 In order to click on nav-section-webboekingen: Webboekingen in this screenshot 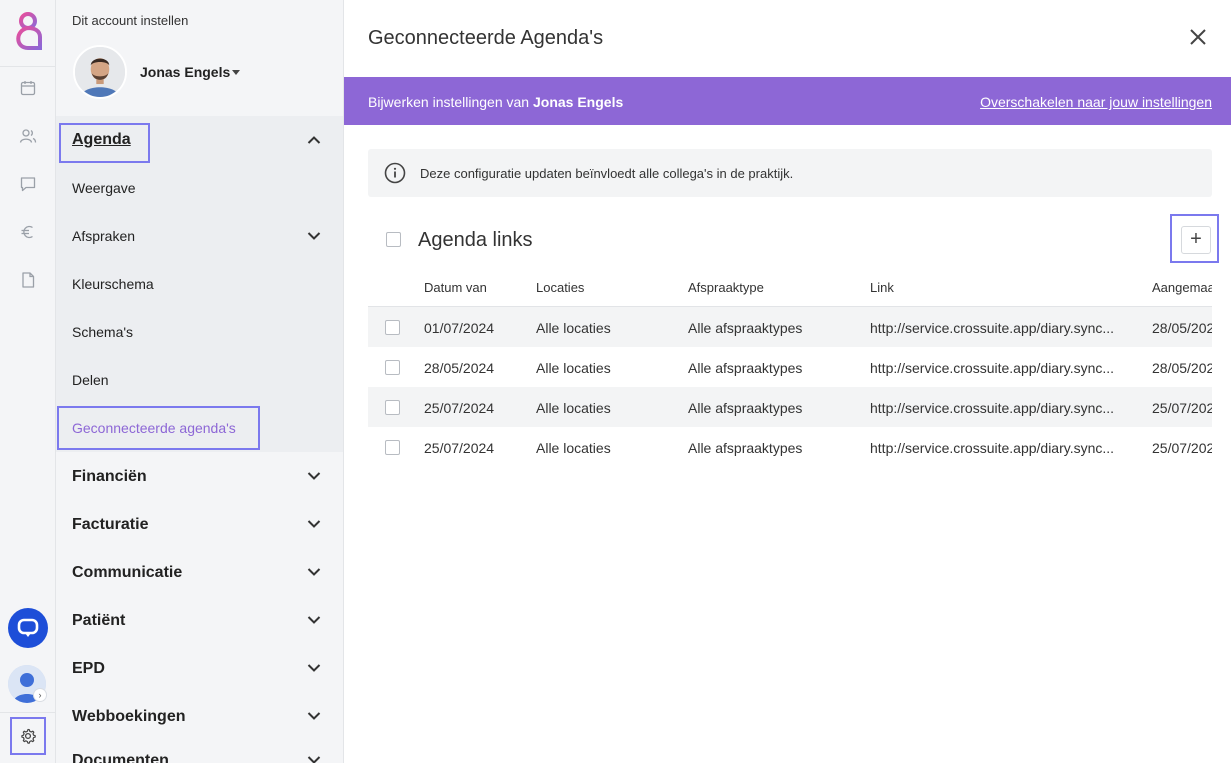, I will do `click(129, 717)`.